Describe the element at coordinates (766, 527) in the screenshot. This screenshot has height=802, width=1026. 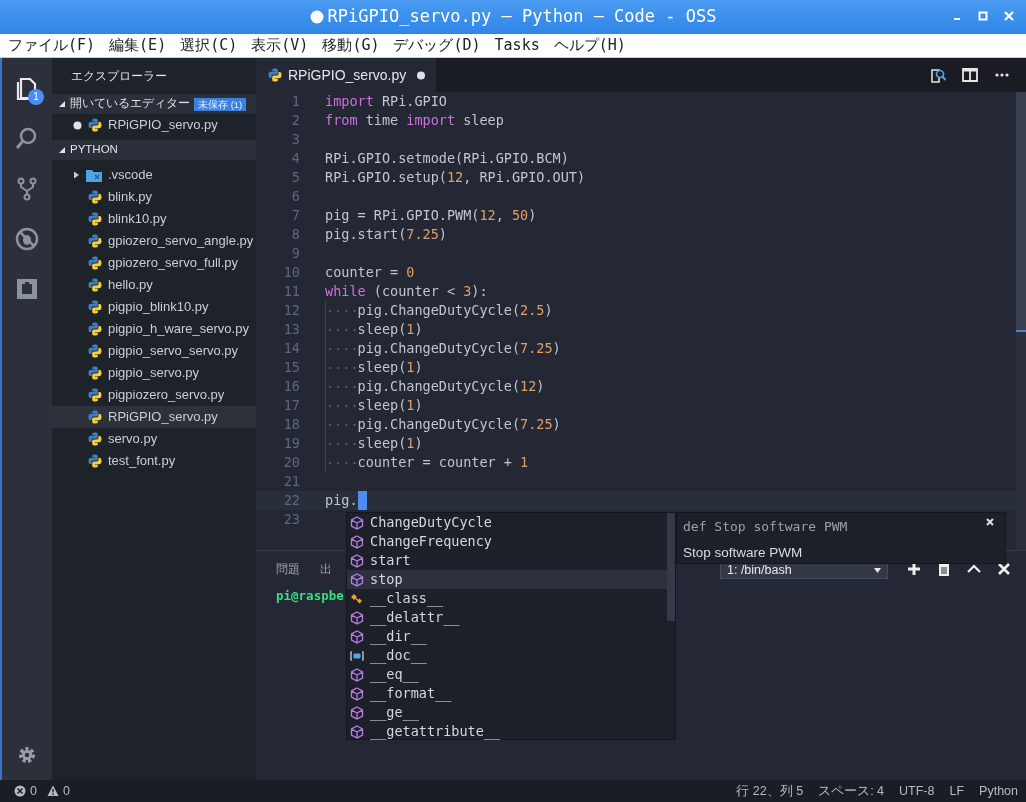
I see `signature-text: def Stop software PWM` at that location.